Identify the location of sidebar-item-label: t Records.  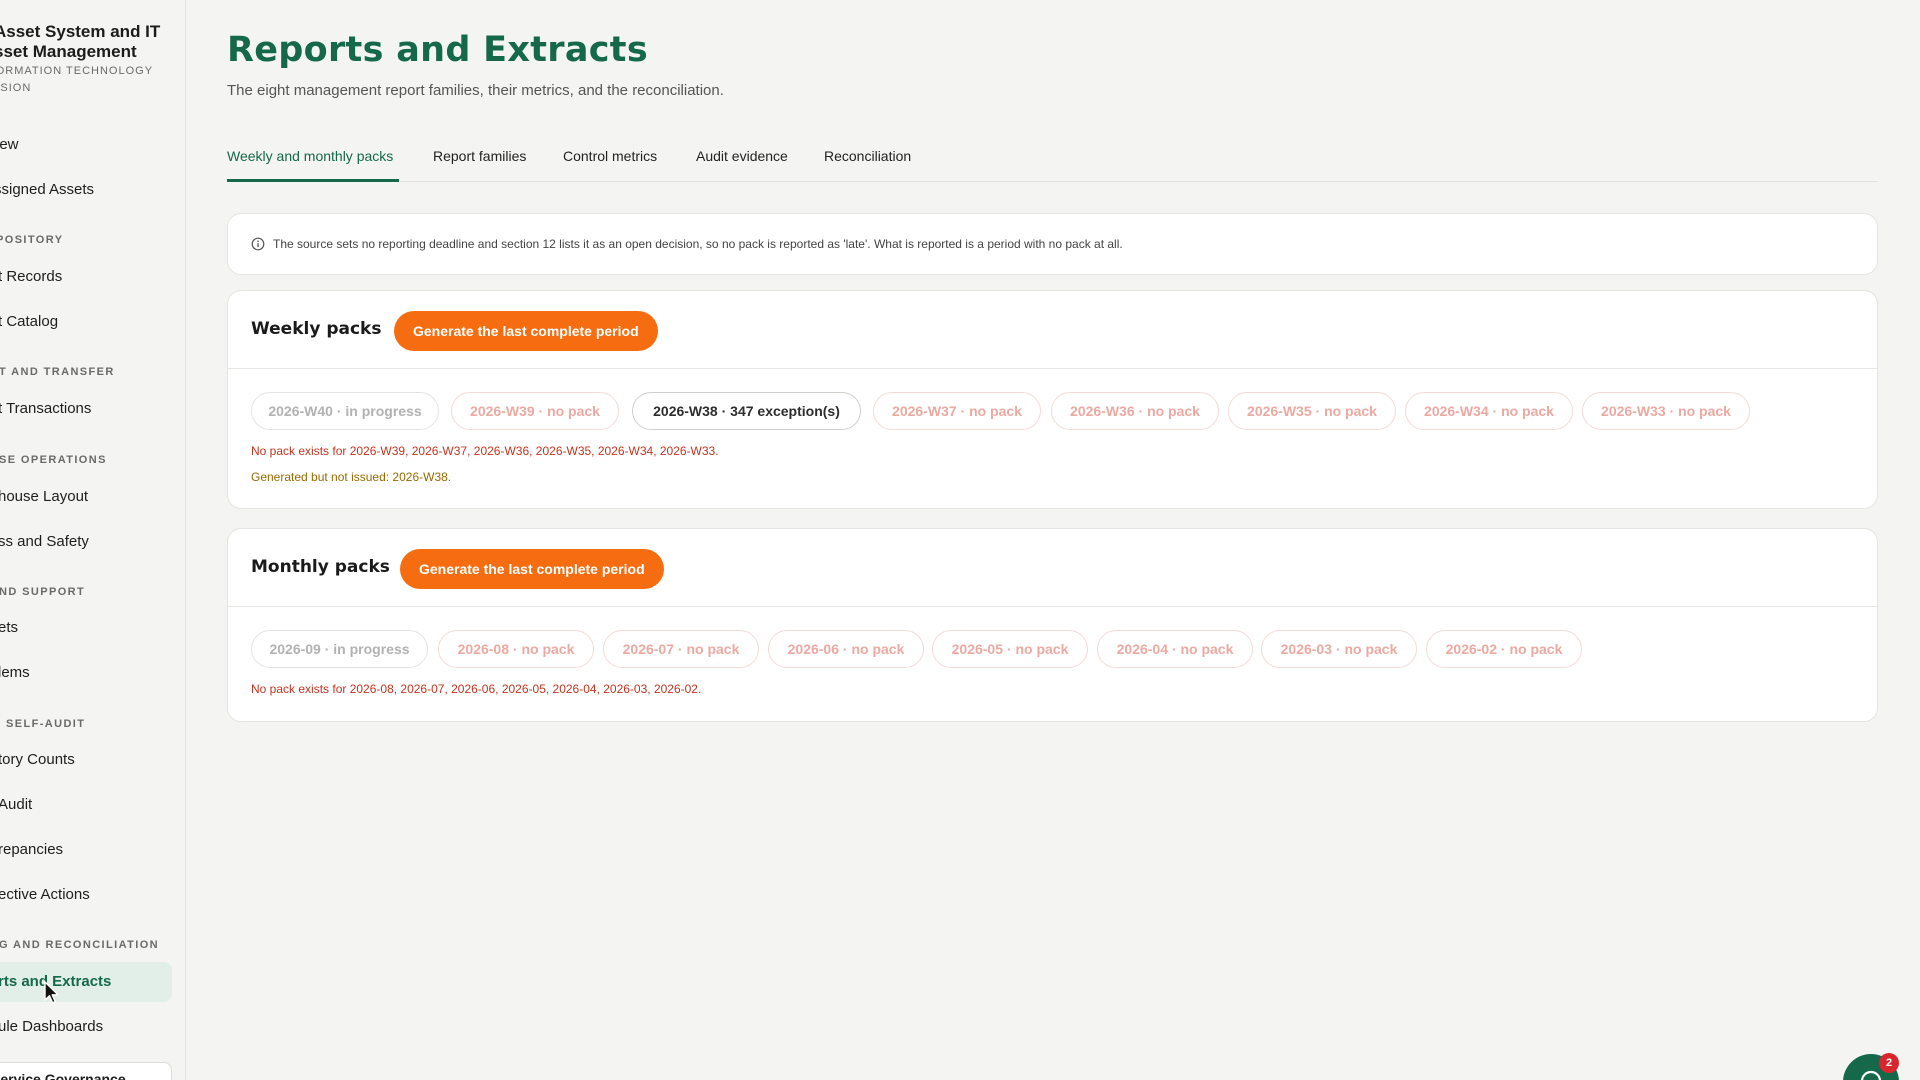
(31, 276).